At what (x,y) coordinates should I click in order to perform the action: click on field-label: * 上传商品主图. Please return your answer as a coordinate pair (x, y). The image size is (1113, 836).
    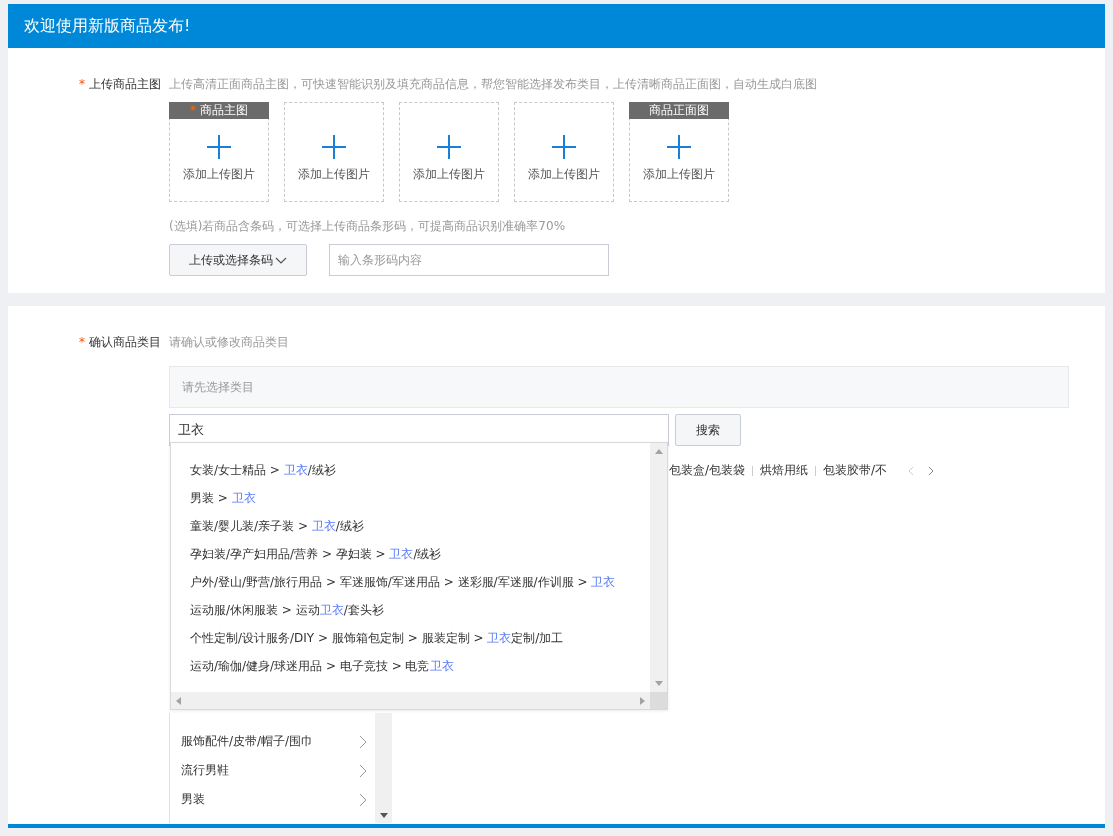
    Looking at the image, I should click on (120, 84).